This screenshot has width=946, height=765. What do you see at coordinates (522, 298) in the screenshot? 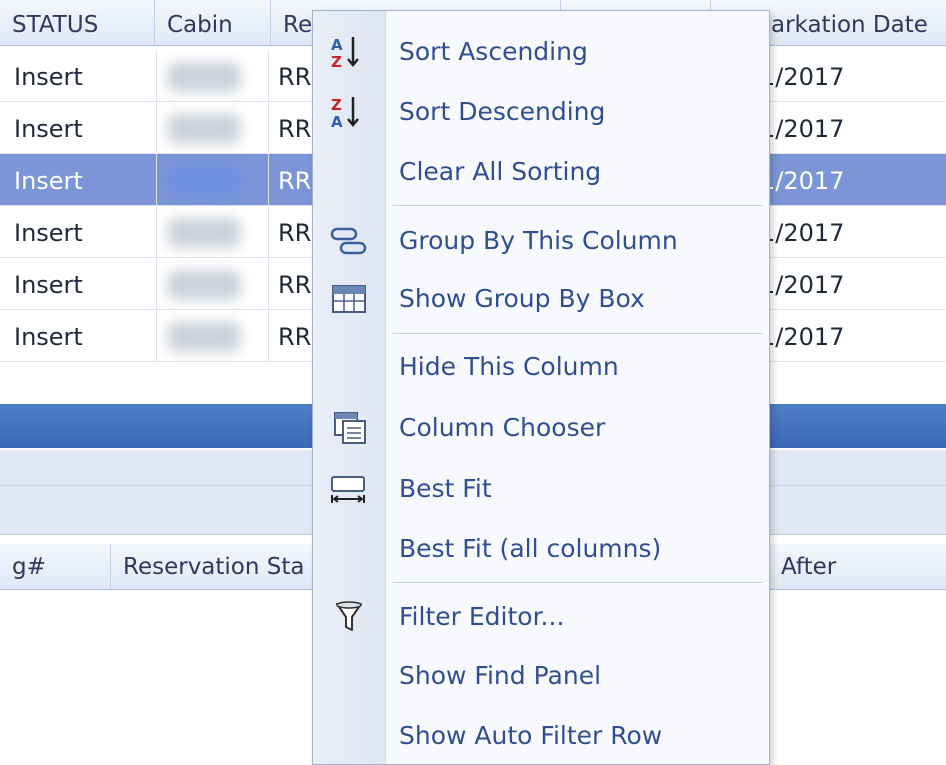
I see `menu-item-label: Show Group By Box` at bounding box center [522, 298].